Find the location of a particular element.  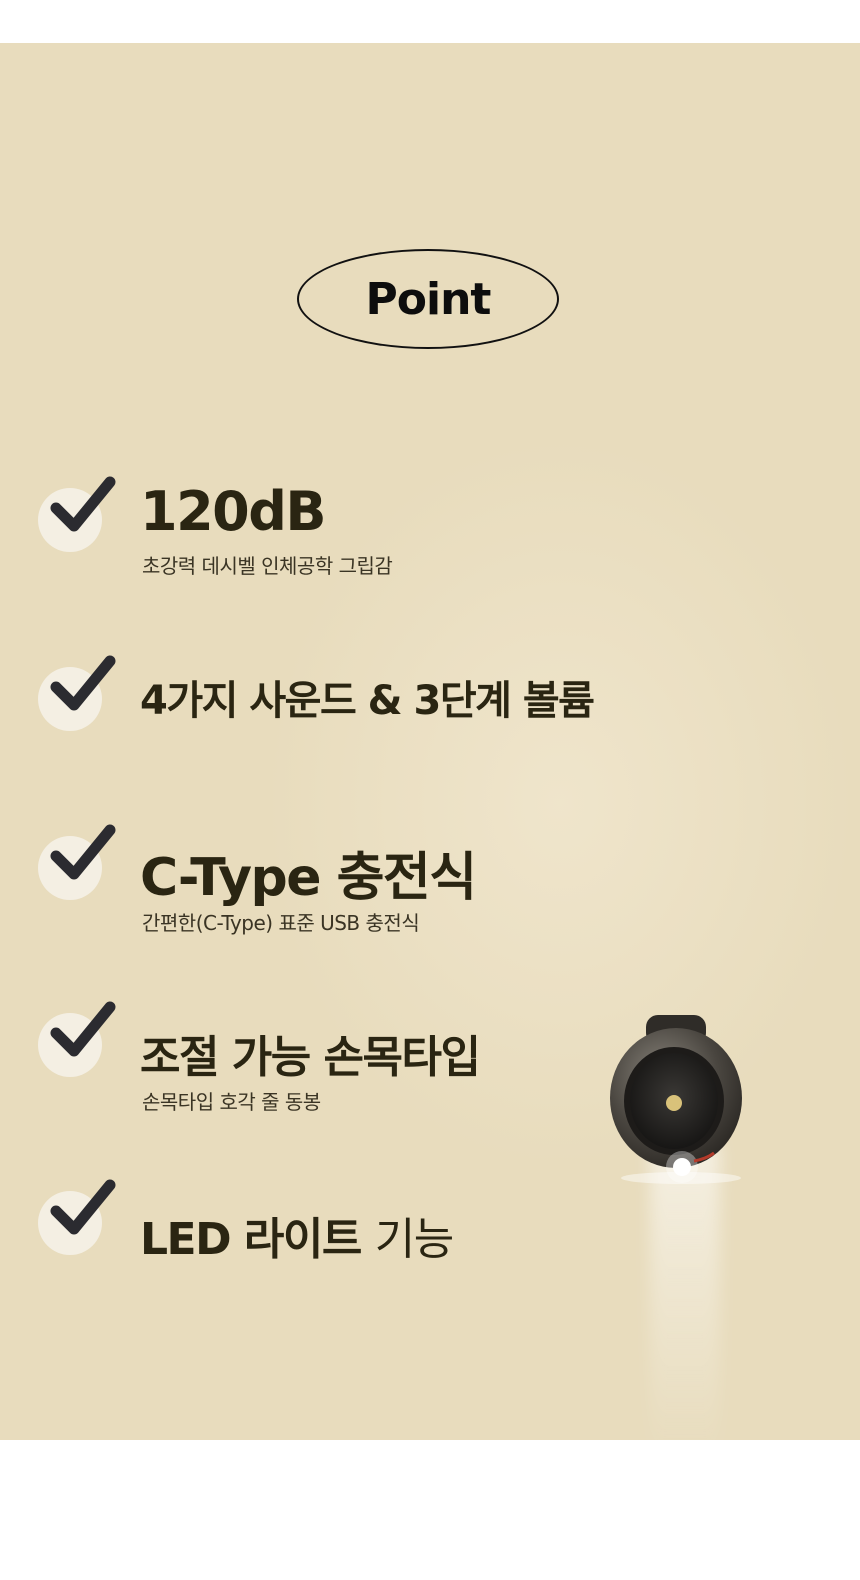

point-badge: Point is located at coordinates (428, 299).